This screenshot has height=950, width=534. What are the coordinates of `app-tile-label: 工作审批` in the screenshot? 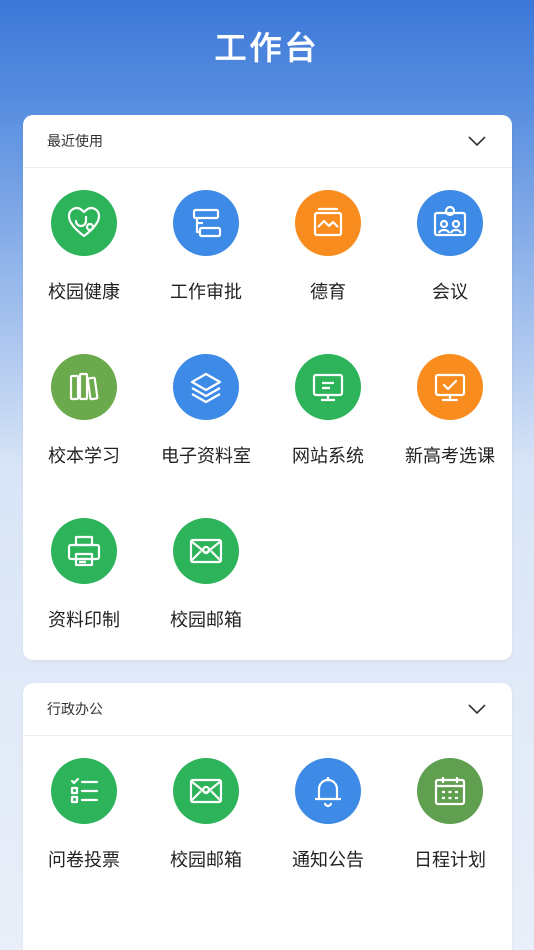 It's located at (206, 292).